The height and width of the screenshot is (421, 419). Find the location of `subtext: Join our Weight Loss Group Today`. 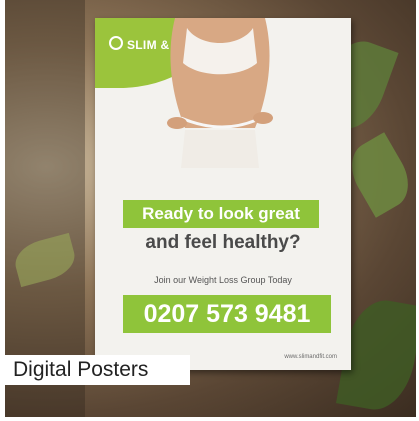

subtext: Join our Weight Loss Group Today is located at coordinates (223, 280).